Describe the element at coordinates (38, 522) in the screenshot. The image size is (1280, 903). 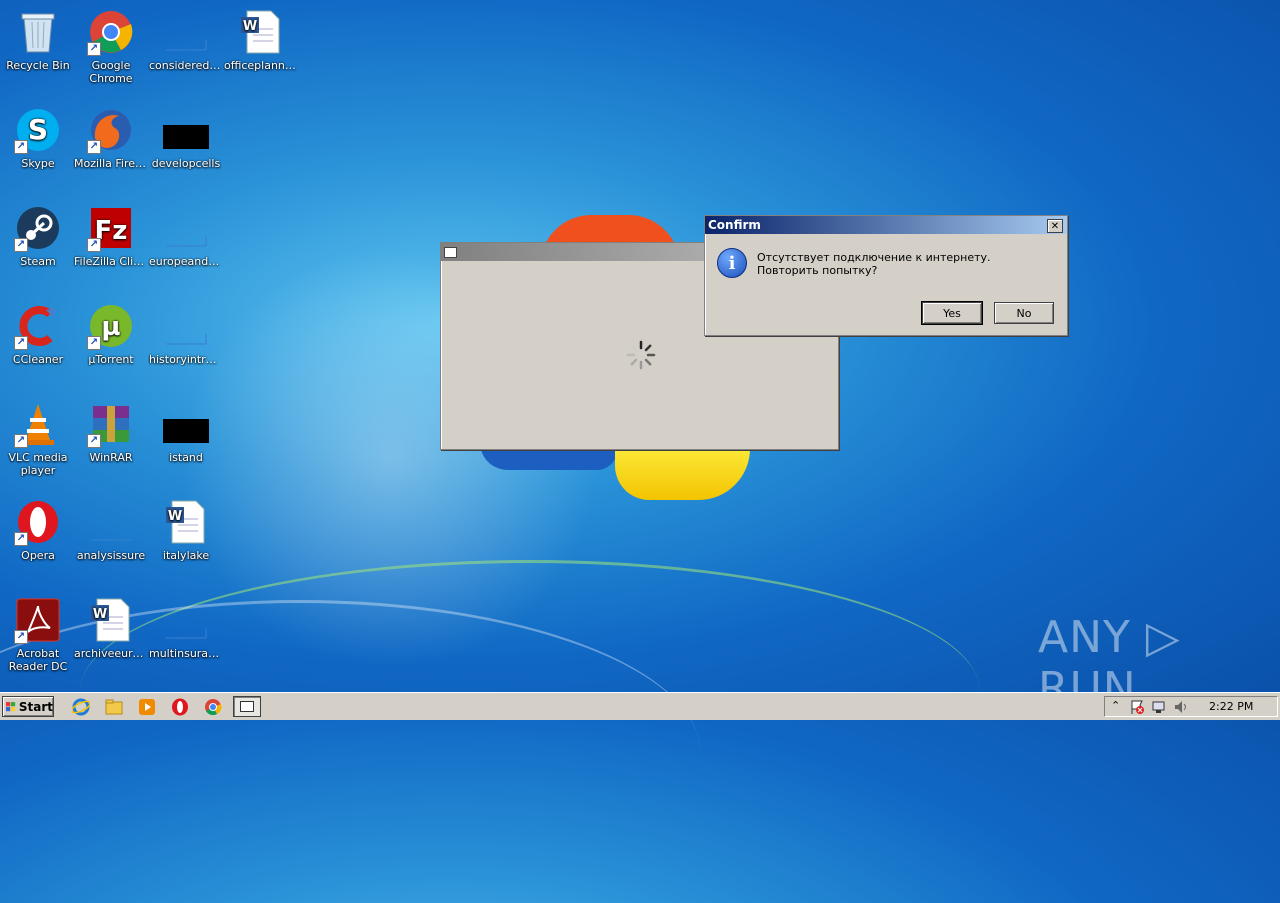
I see `opera-icon: ↗` at that location.